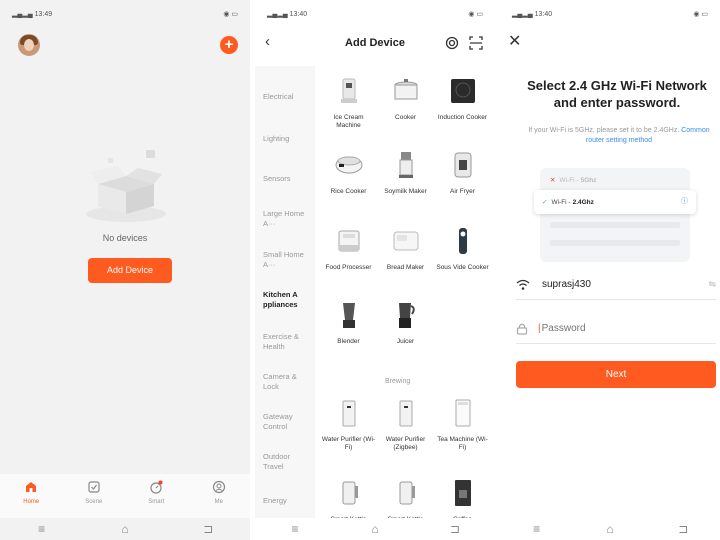 The image size is (720, 540). Describe the element at coordinates (405, 443) in the screenshot. I see `device-label: Water Purifier (Zigbee)` at that location.